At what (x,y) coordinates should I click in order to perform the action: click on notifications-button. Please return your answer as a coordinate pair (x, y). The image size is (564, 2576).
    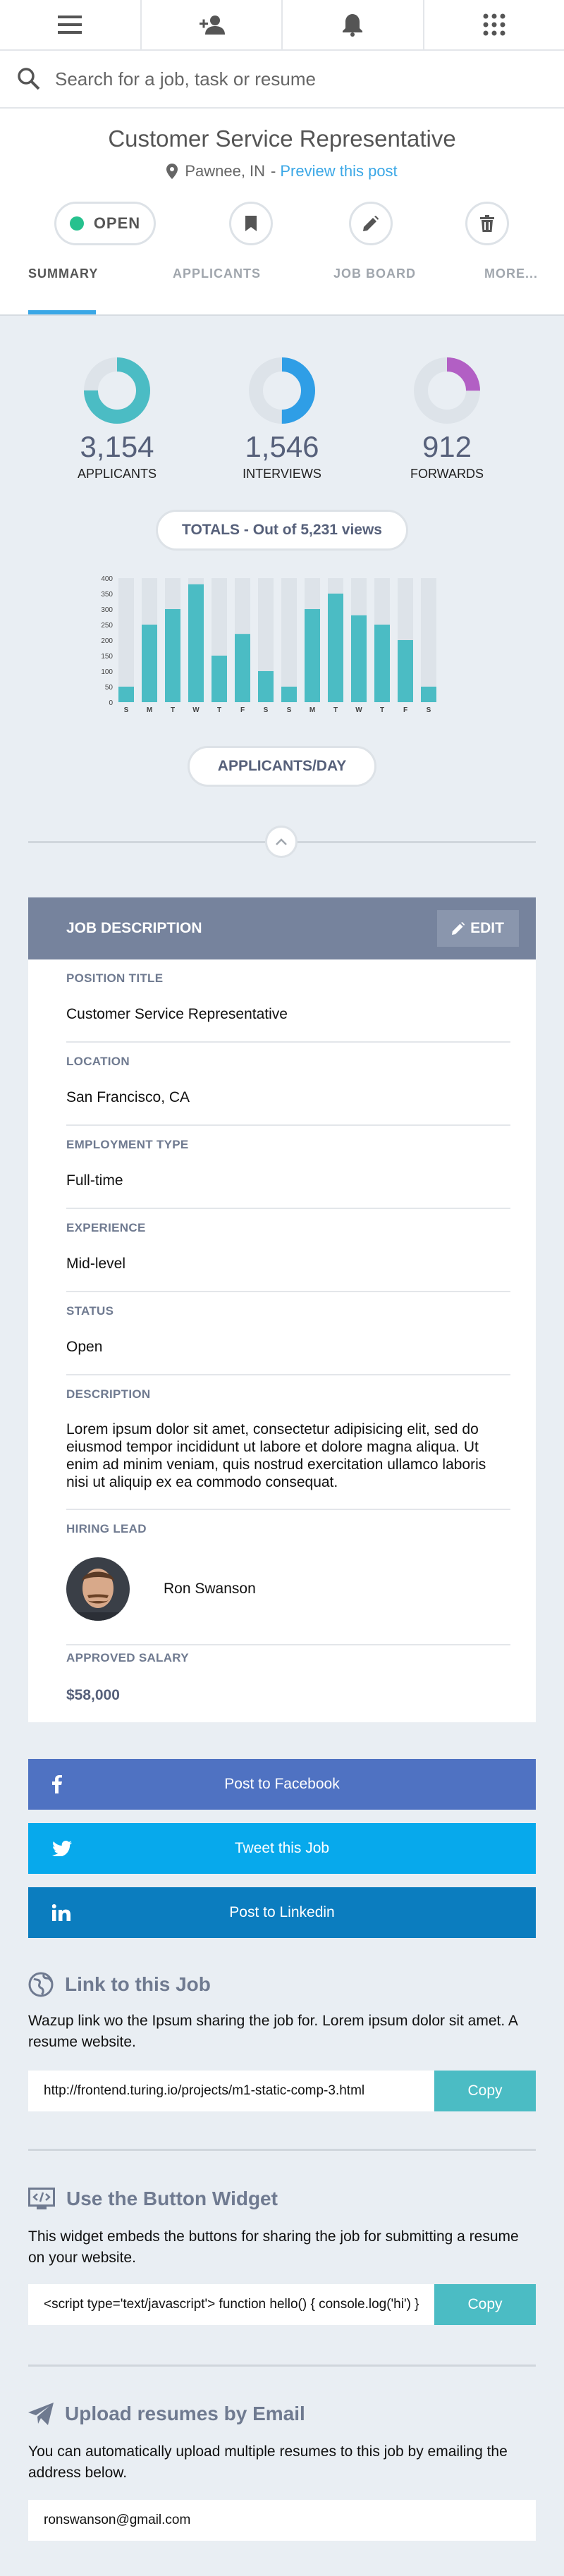
    Looking at the image, I should click on (353, 24).